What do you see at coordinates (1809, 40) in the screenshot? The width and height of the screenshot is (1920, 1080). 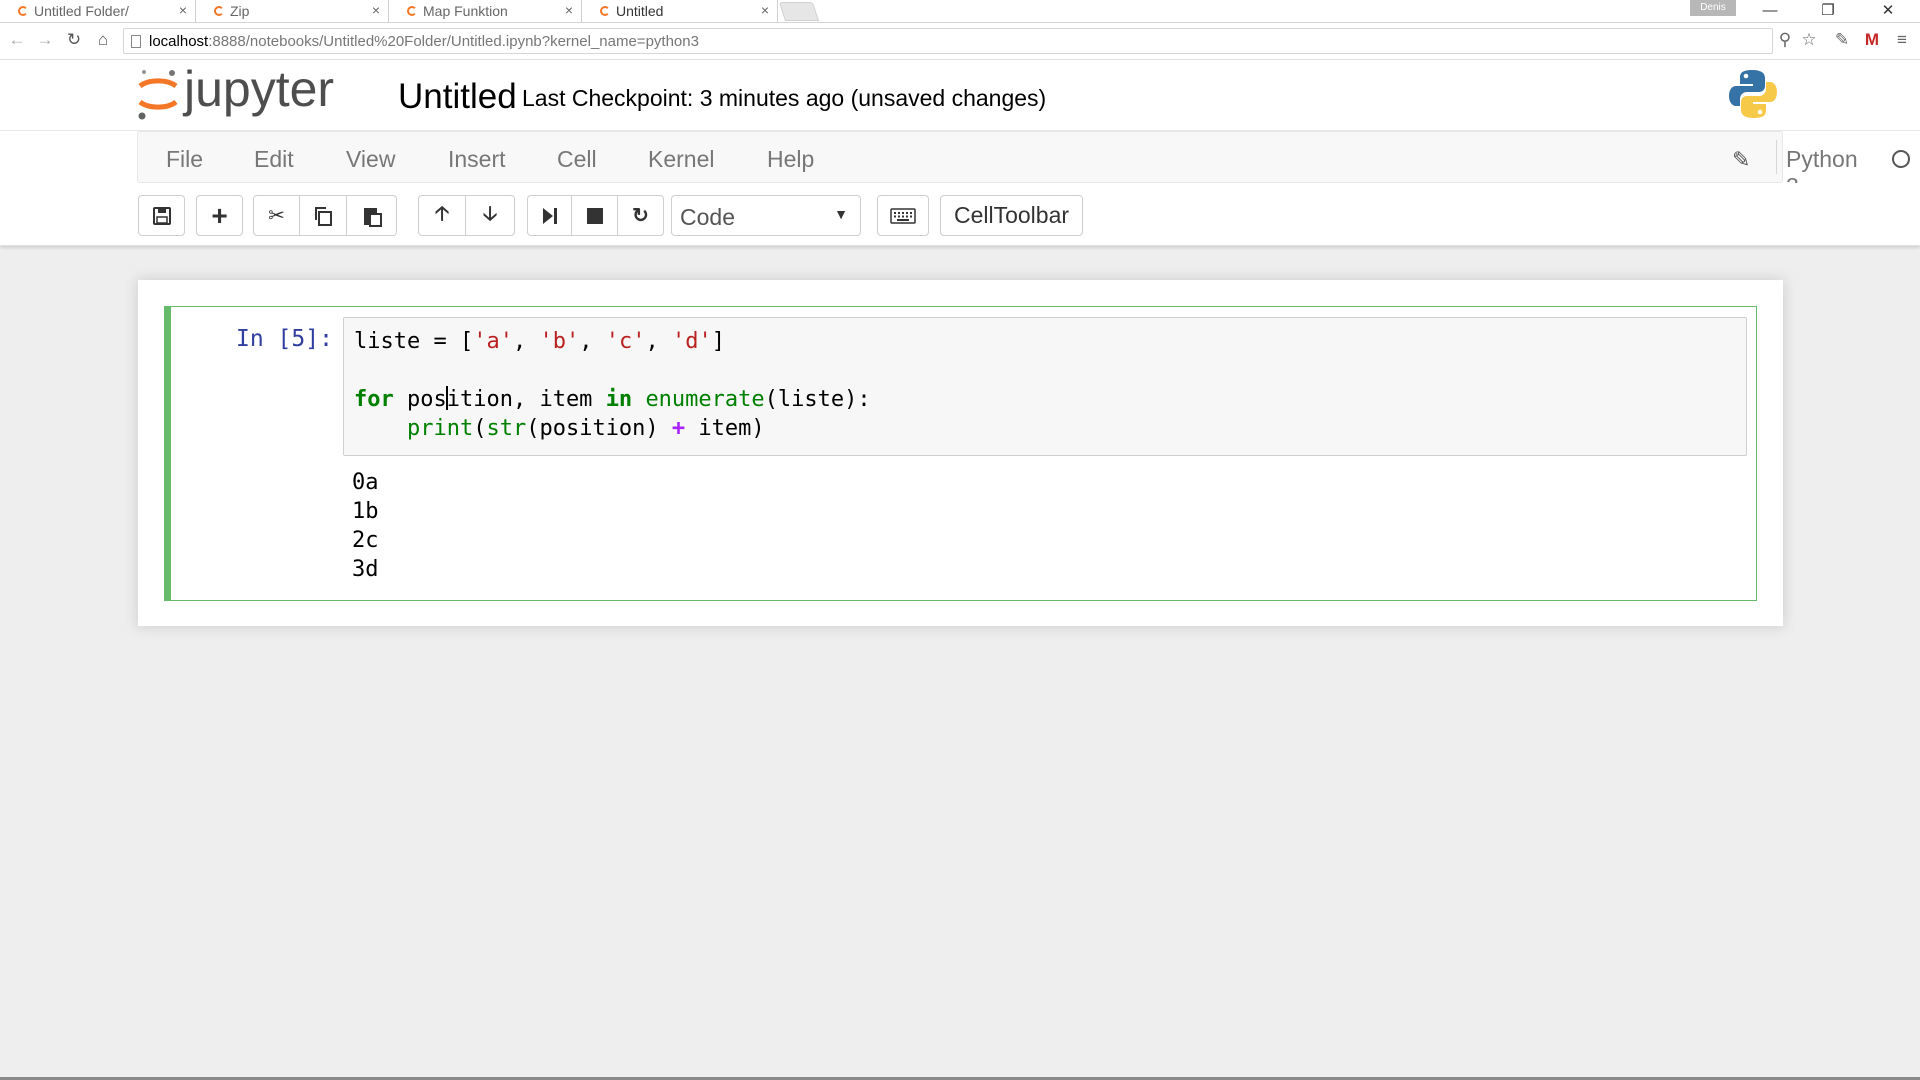 I see `bookmark-star-icon: ☆` at bounding box center [1809, 40].